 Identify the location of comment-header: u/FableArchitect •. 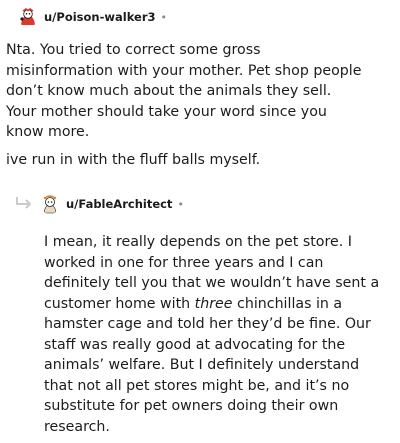
(215, 204).